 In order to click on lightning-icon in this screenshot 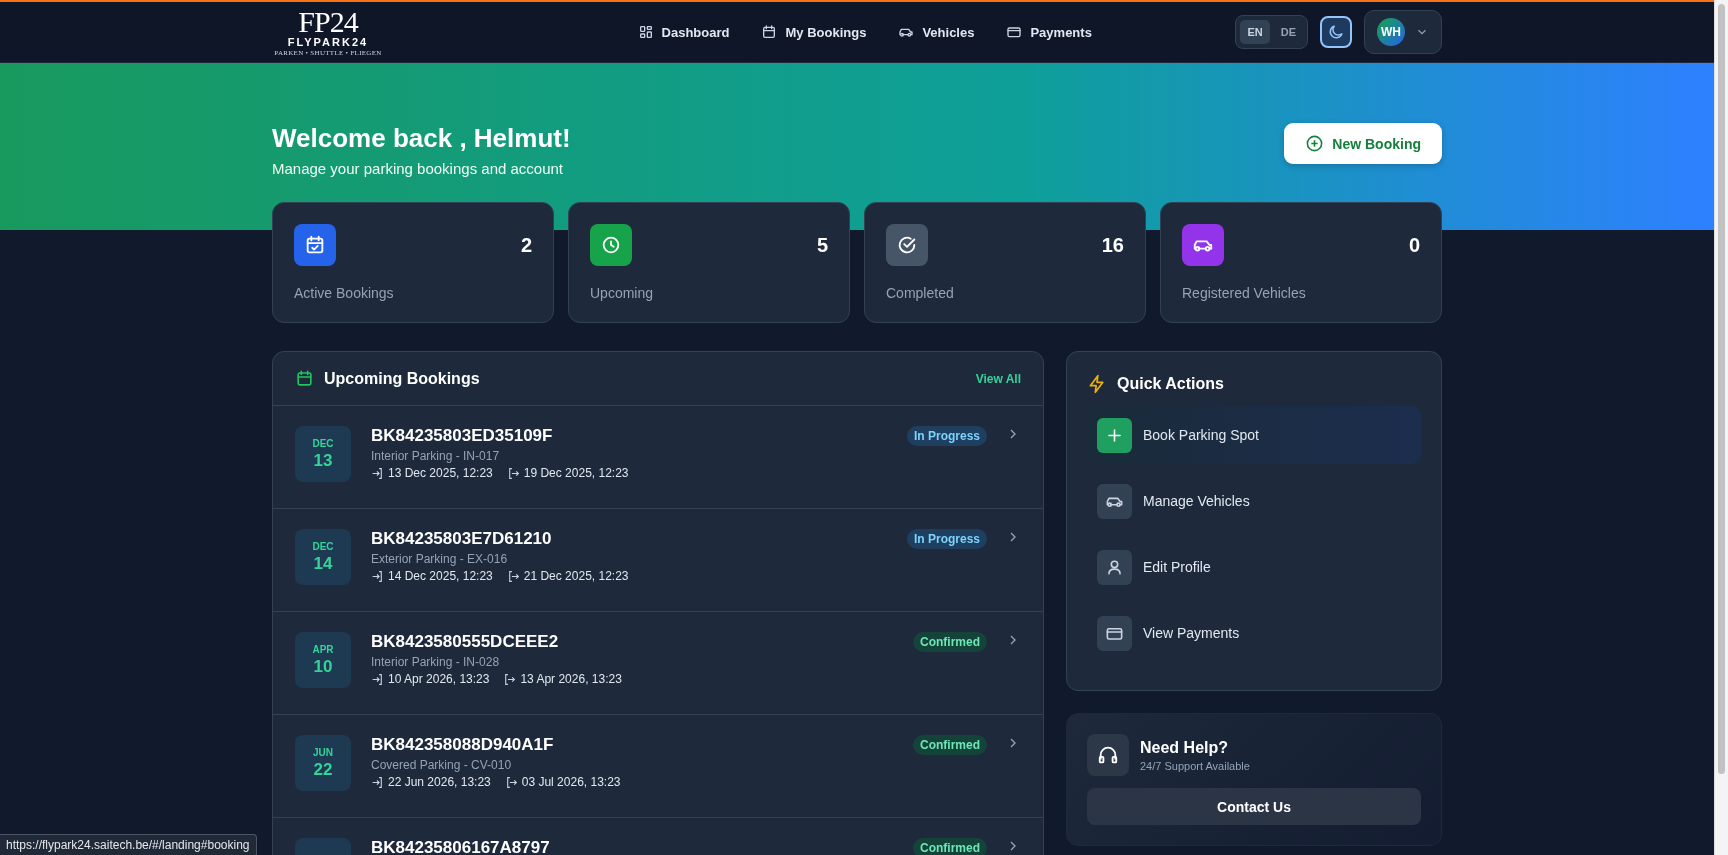, I will do `click(1097, 384)`.